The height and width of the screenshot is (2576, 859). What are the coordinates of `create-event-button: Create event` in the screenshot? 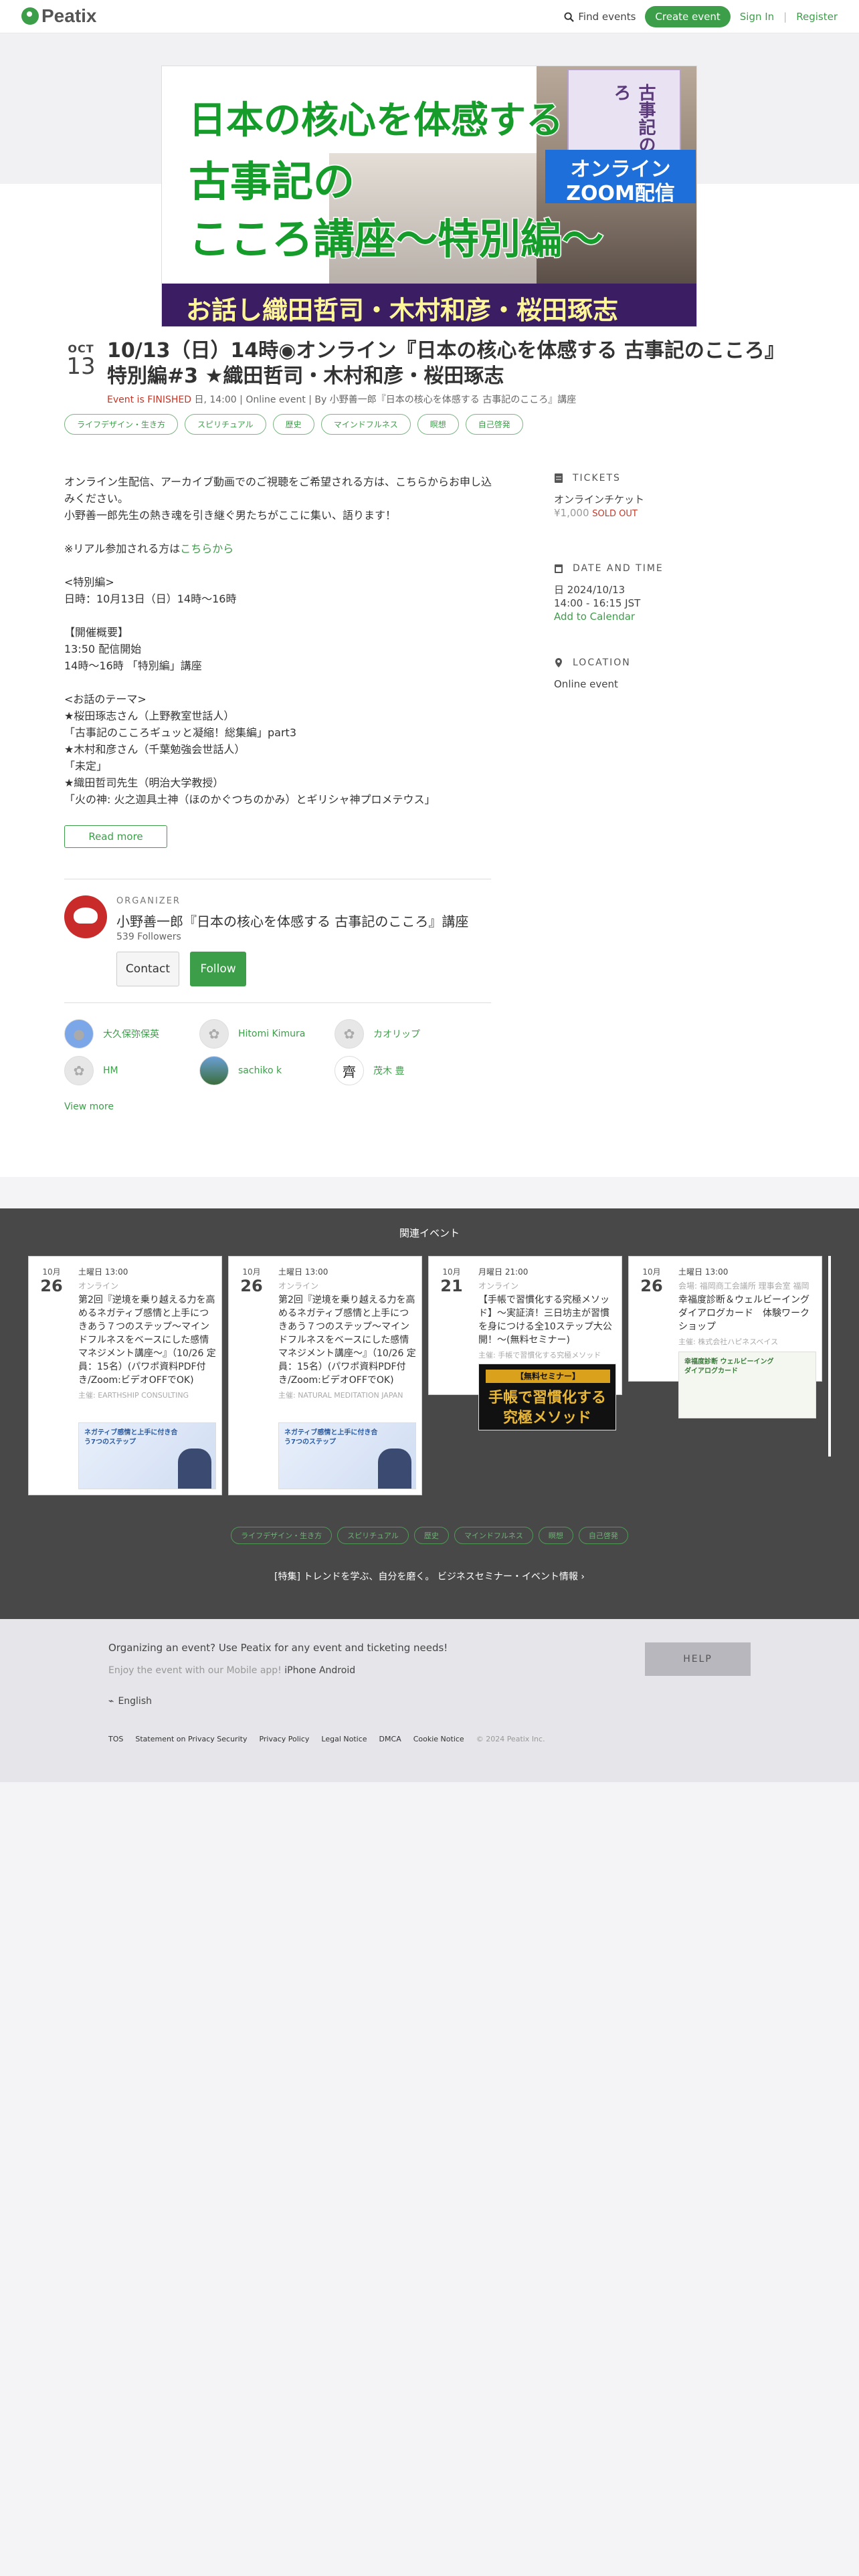 It's located at (688, 16).